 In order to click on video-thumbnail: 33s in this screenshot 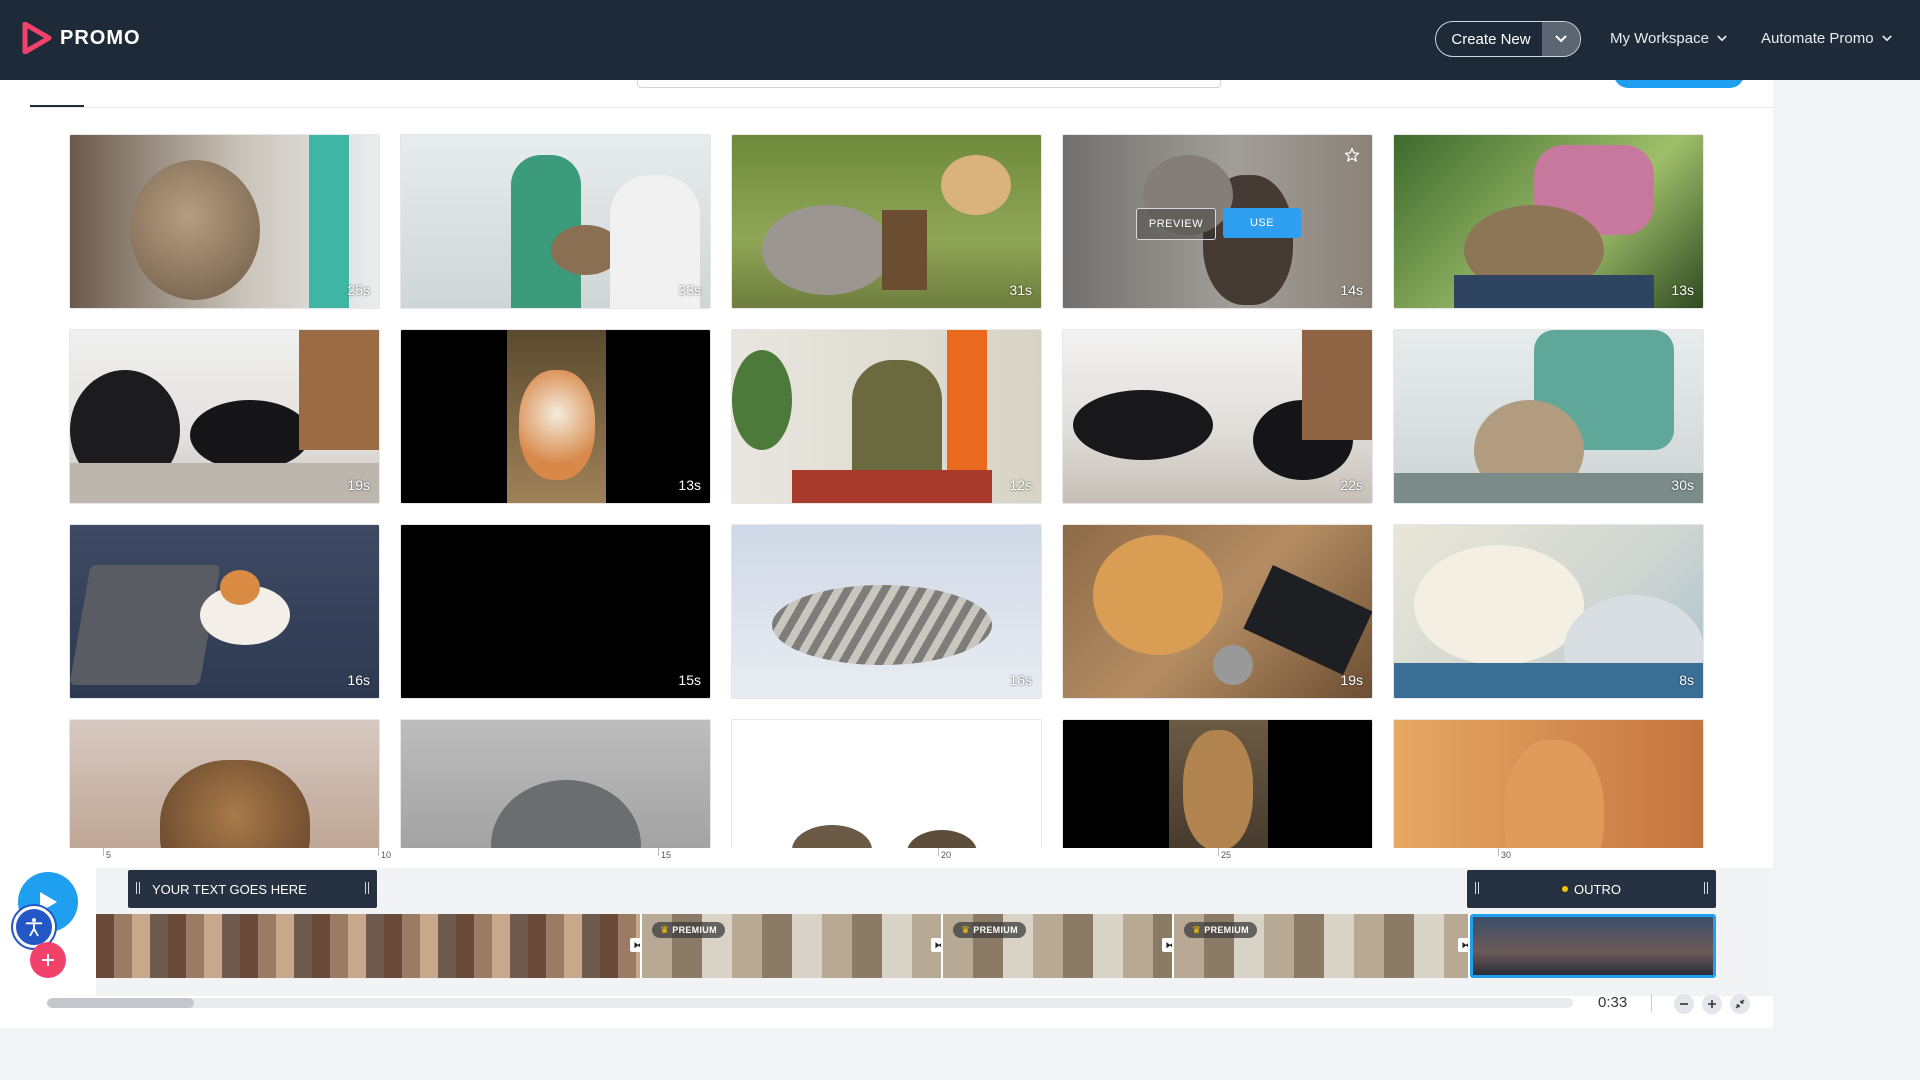, I will do `click(555, 221)`.